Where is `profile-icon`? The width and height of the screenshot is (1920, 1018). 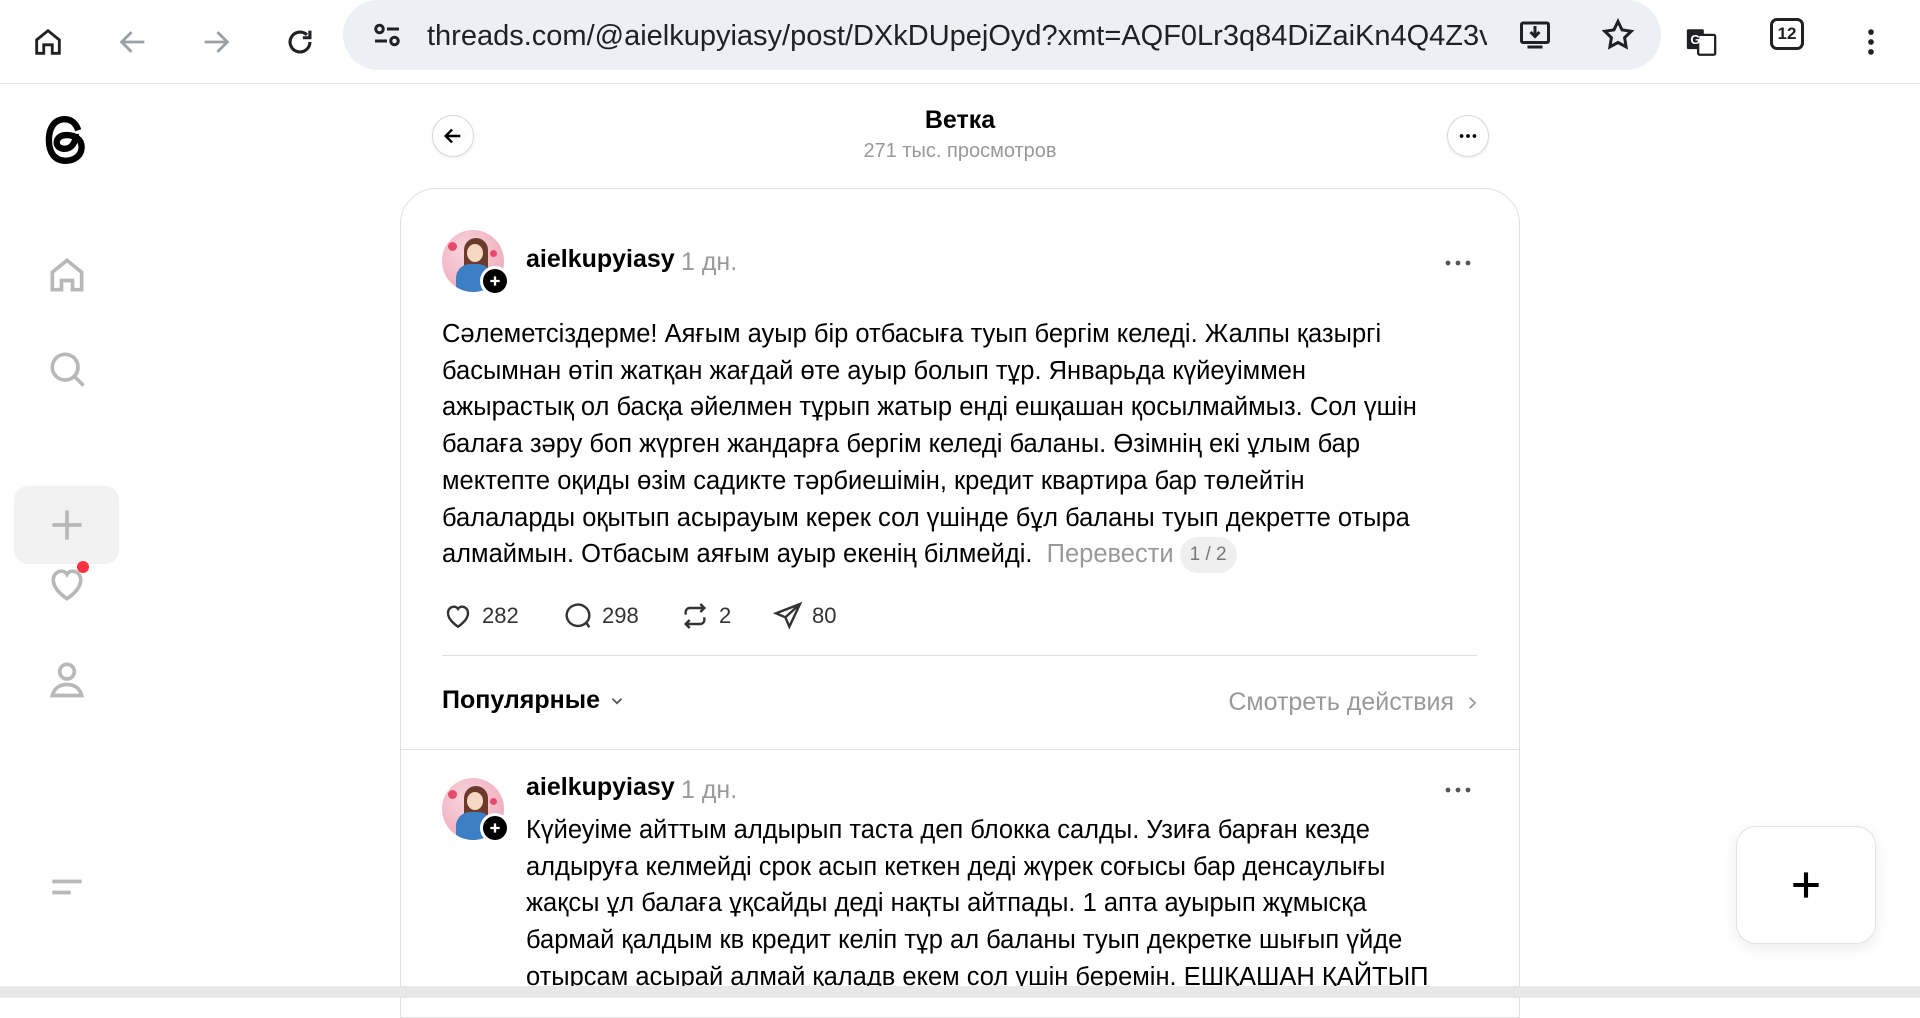 profile-icon is located at coordinates (66, 680).